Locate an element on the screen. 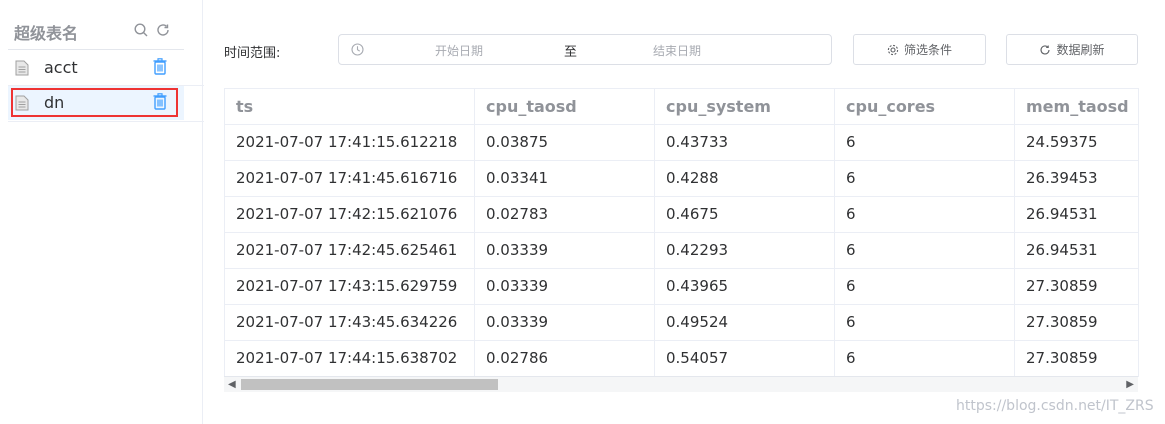 This screenshot has height=424, width=1165. table-cell: 2021-07-07 17:44:15.638702 is located at coordinates (350, 358).